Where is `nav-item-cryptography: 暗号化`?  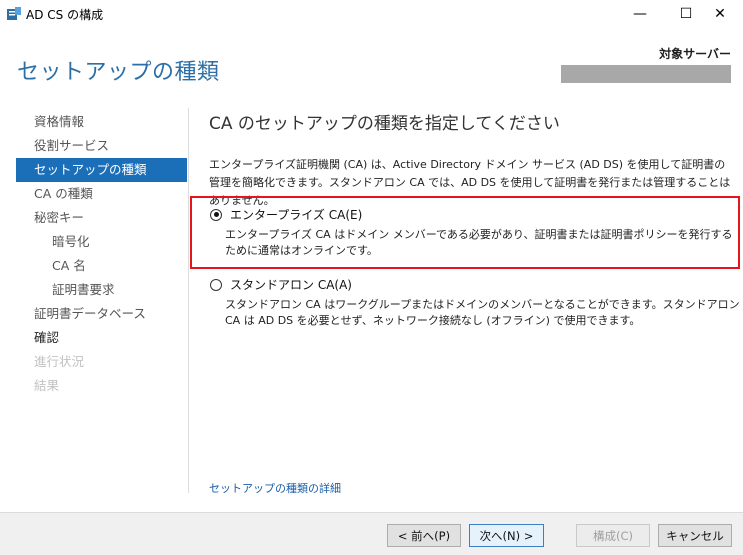 nav-item-cryptography: 暗号化 is located at coordinates (101, 242).